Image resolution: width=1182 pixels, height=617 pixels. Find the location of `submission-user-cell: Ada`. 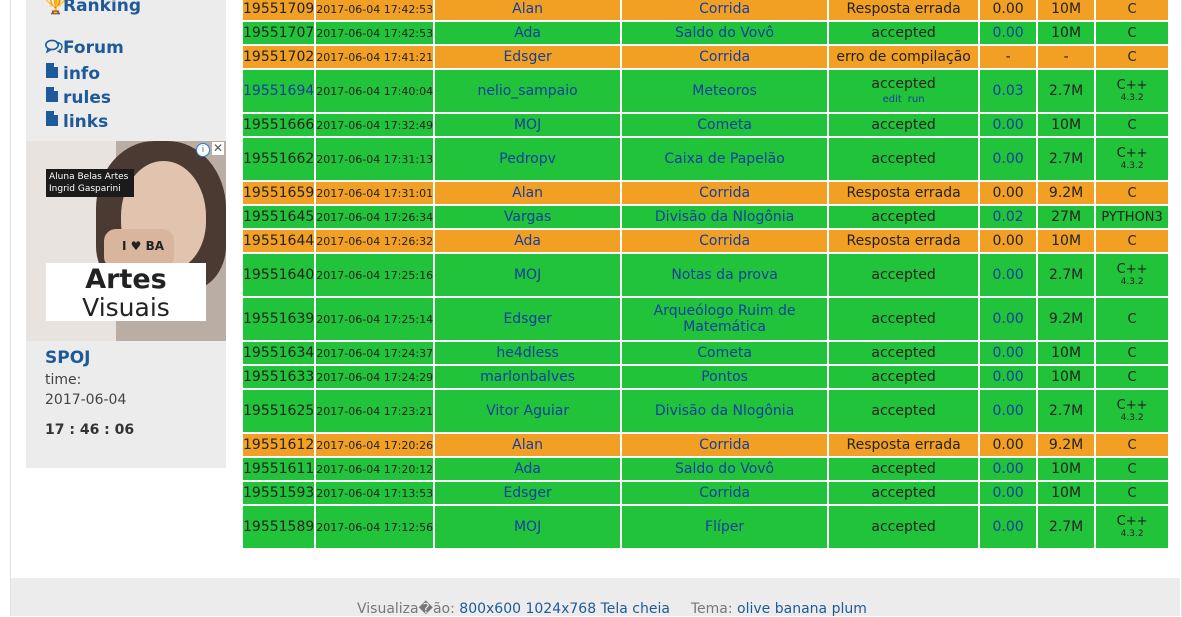

submission-user-cell: Ada is located at coordinates (528, 241).